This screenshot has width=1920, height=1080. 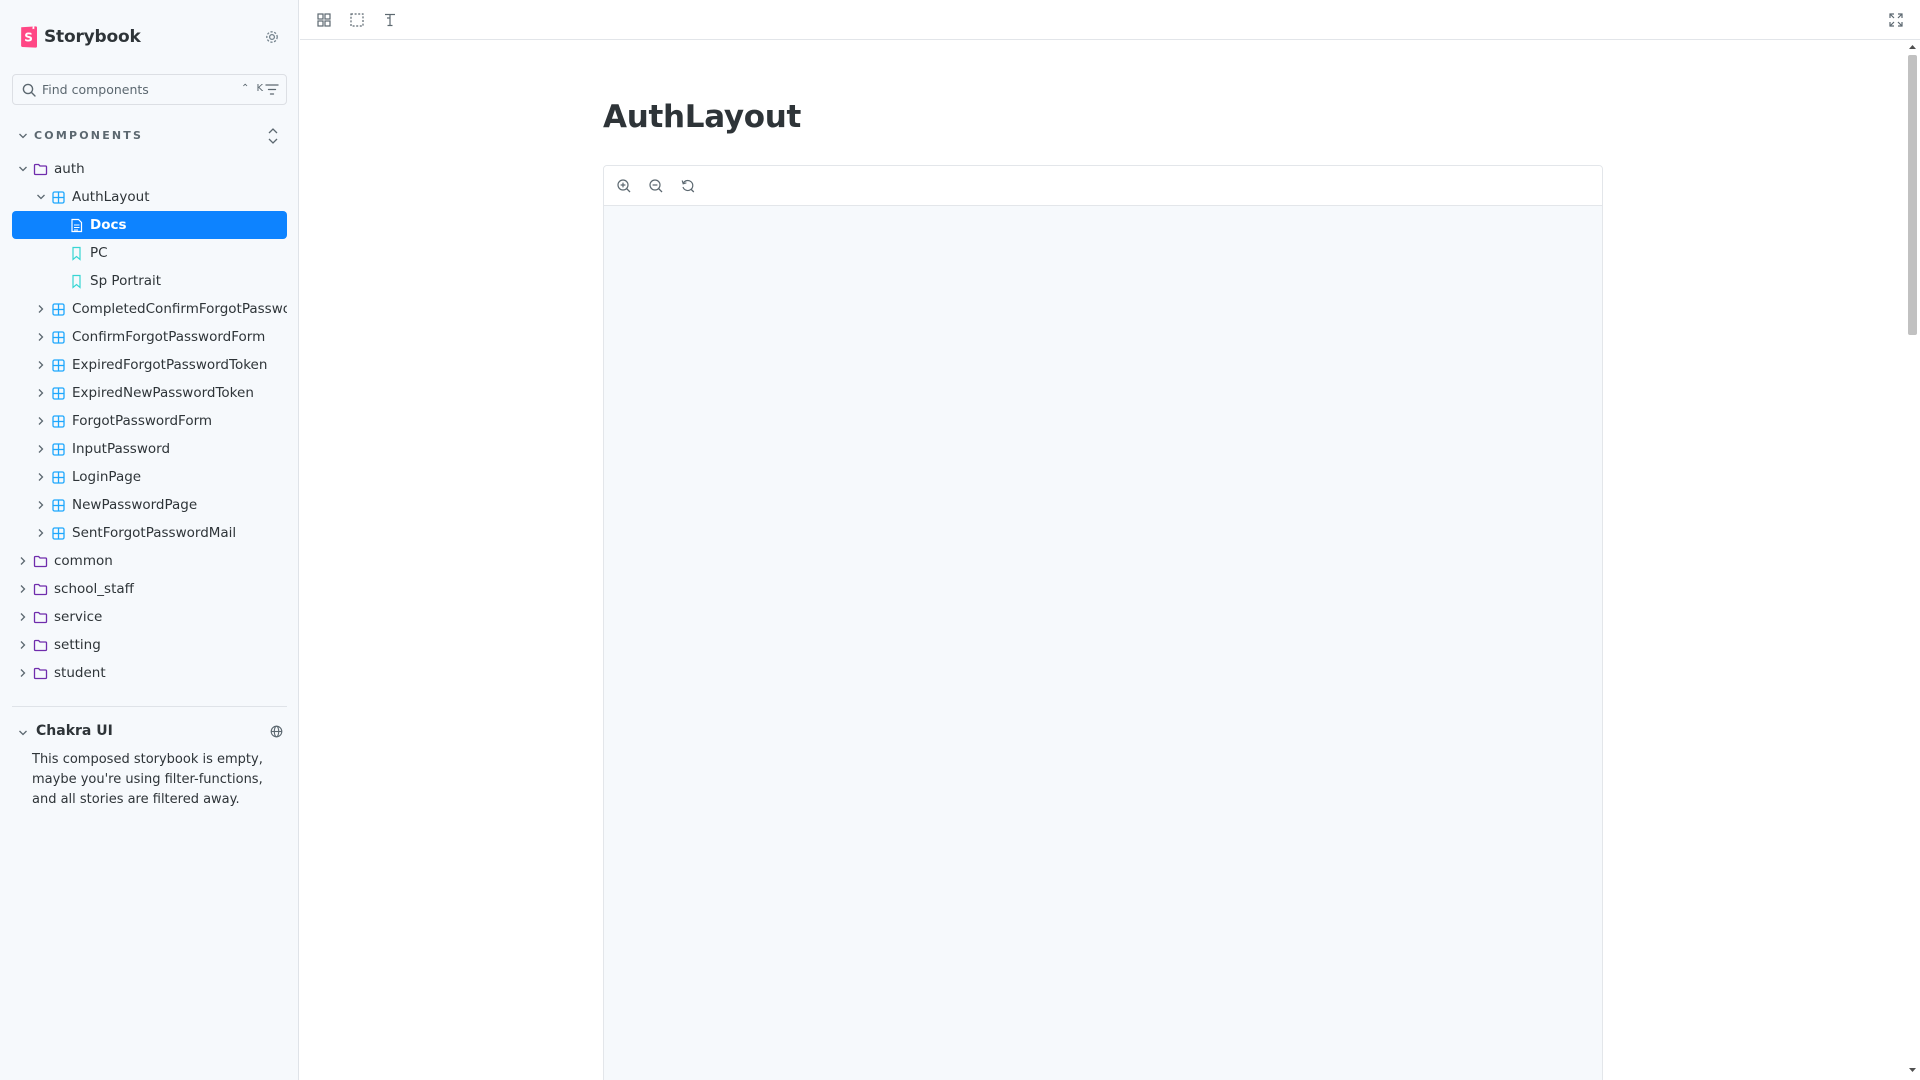 I want to click on ref-header-chakra-ui: Chakra UI, so click(x=149, y=732).